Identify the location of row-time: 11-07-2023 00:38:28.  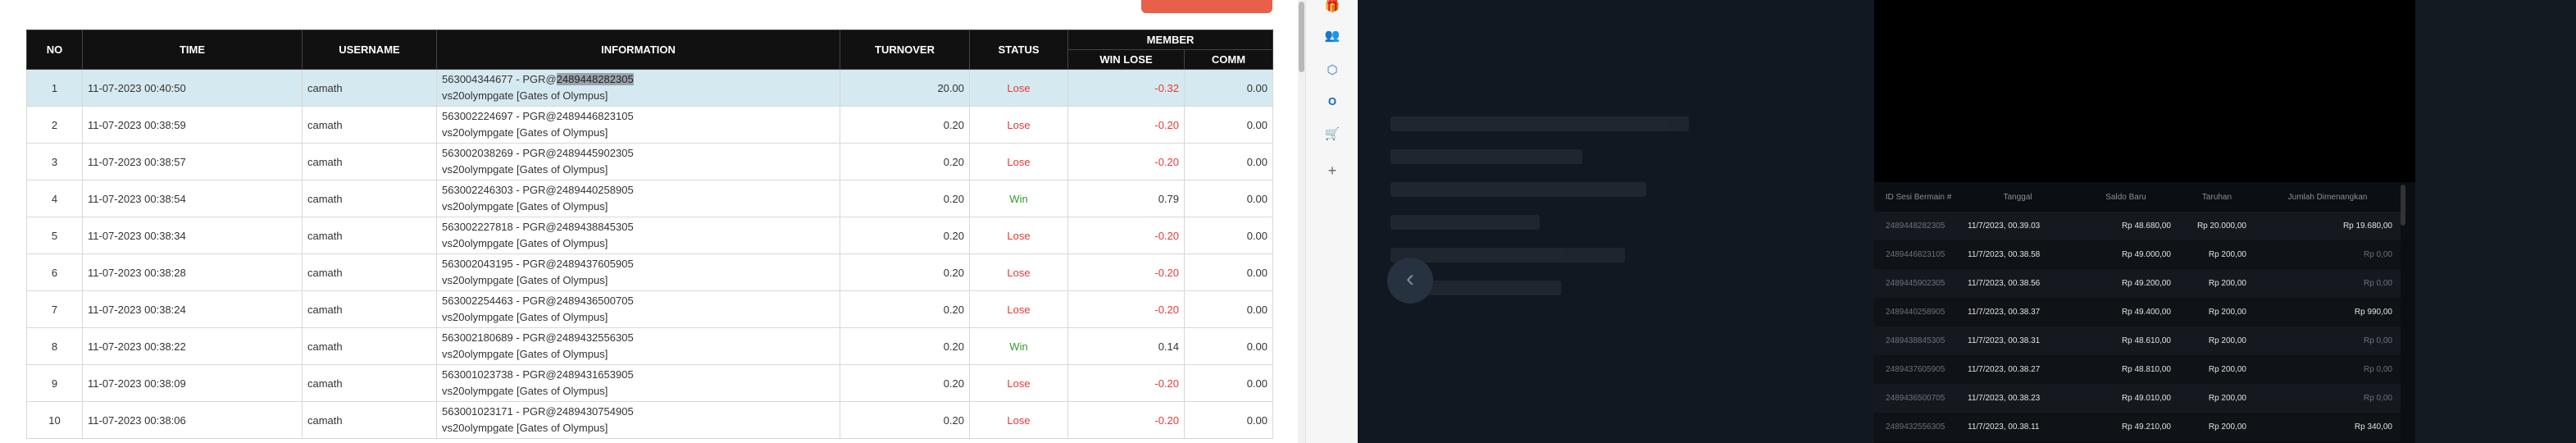
(192, 272).